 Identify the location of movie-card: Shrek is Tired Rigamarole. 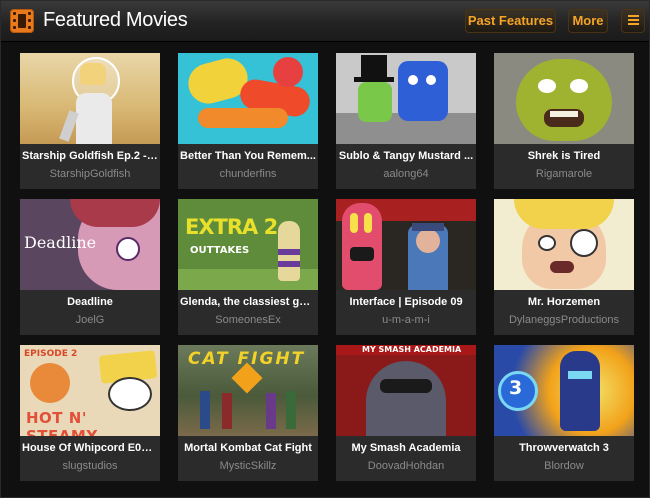
(564, 121).